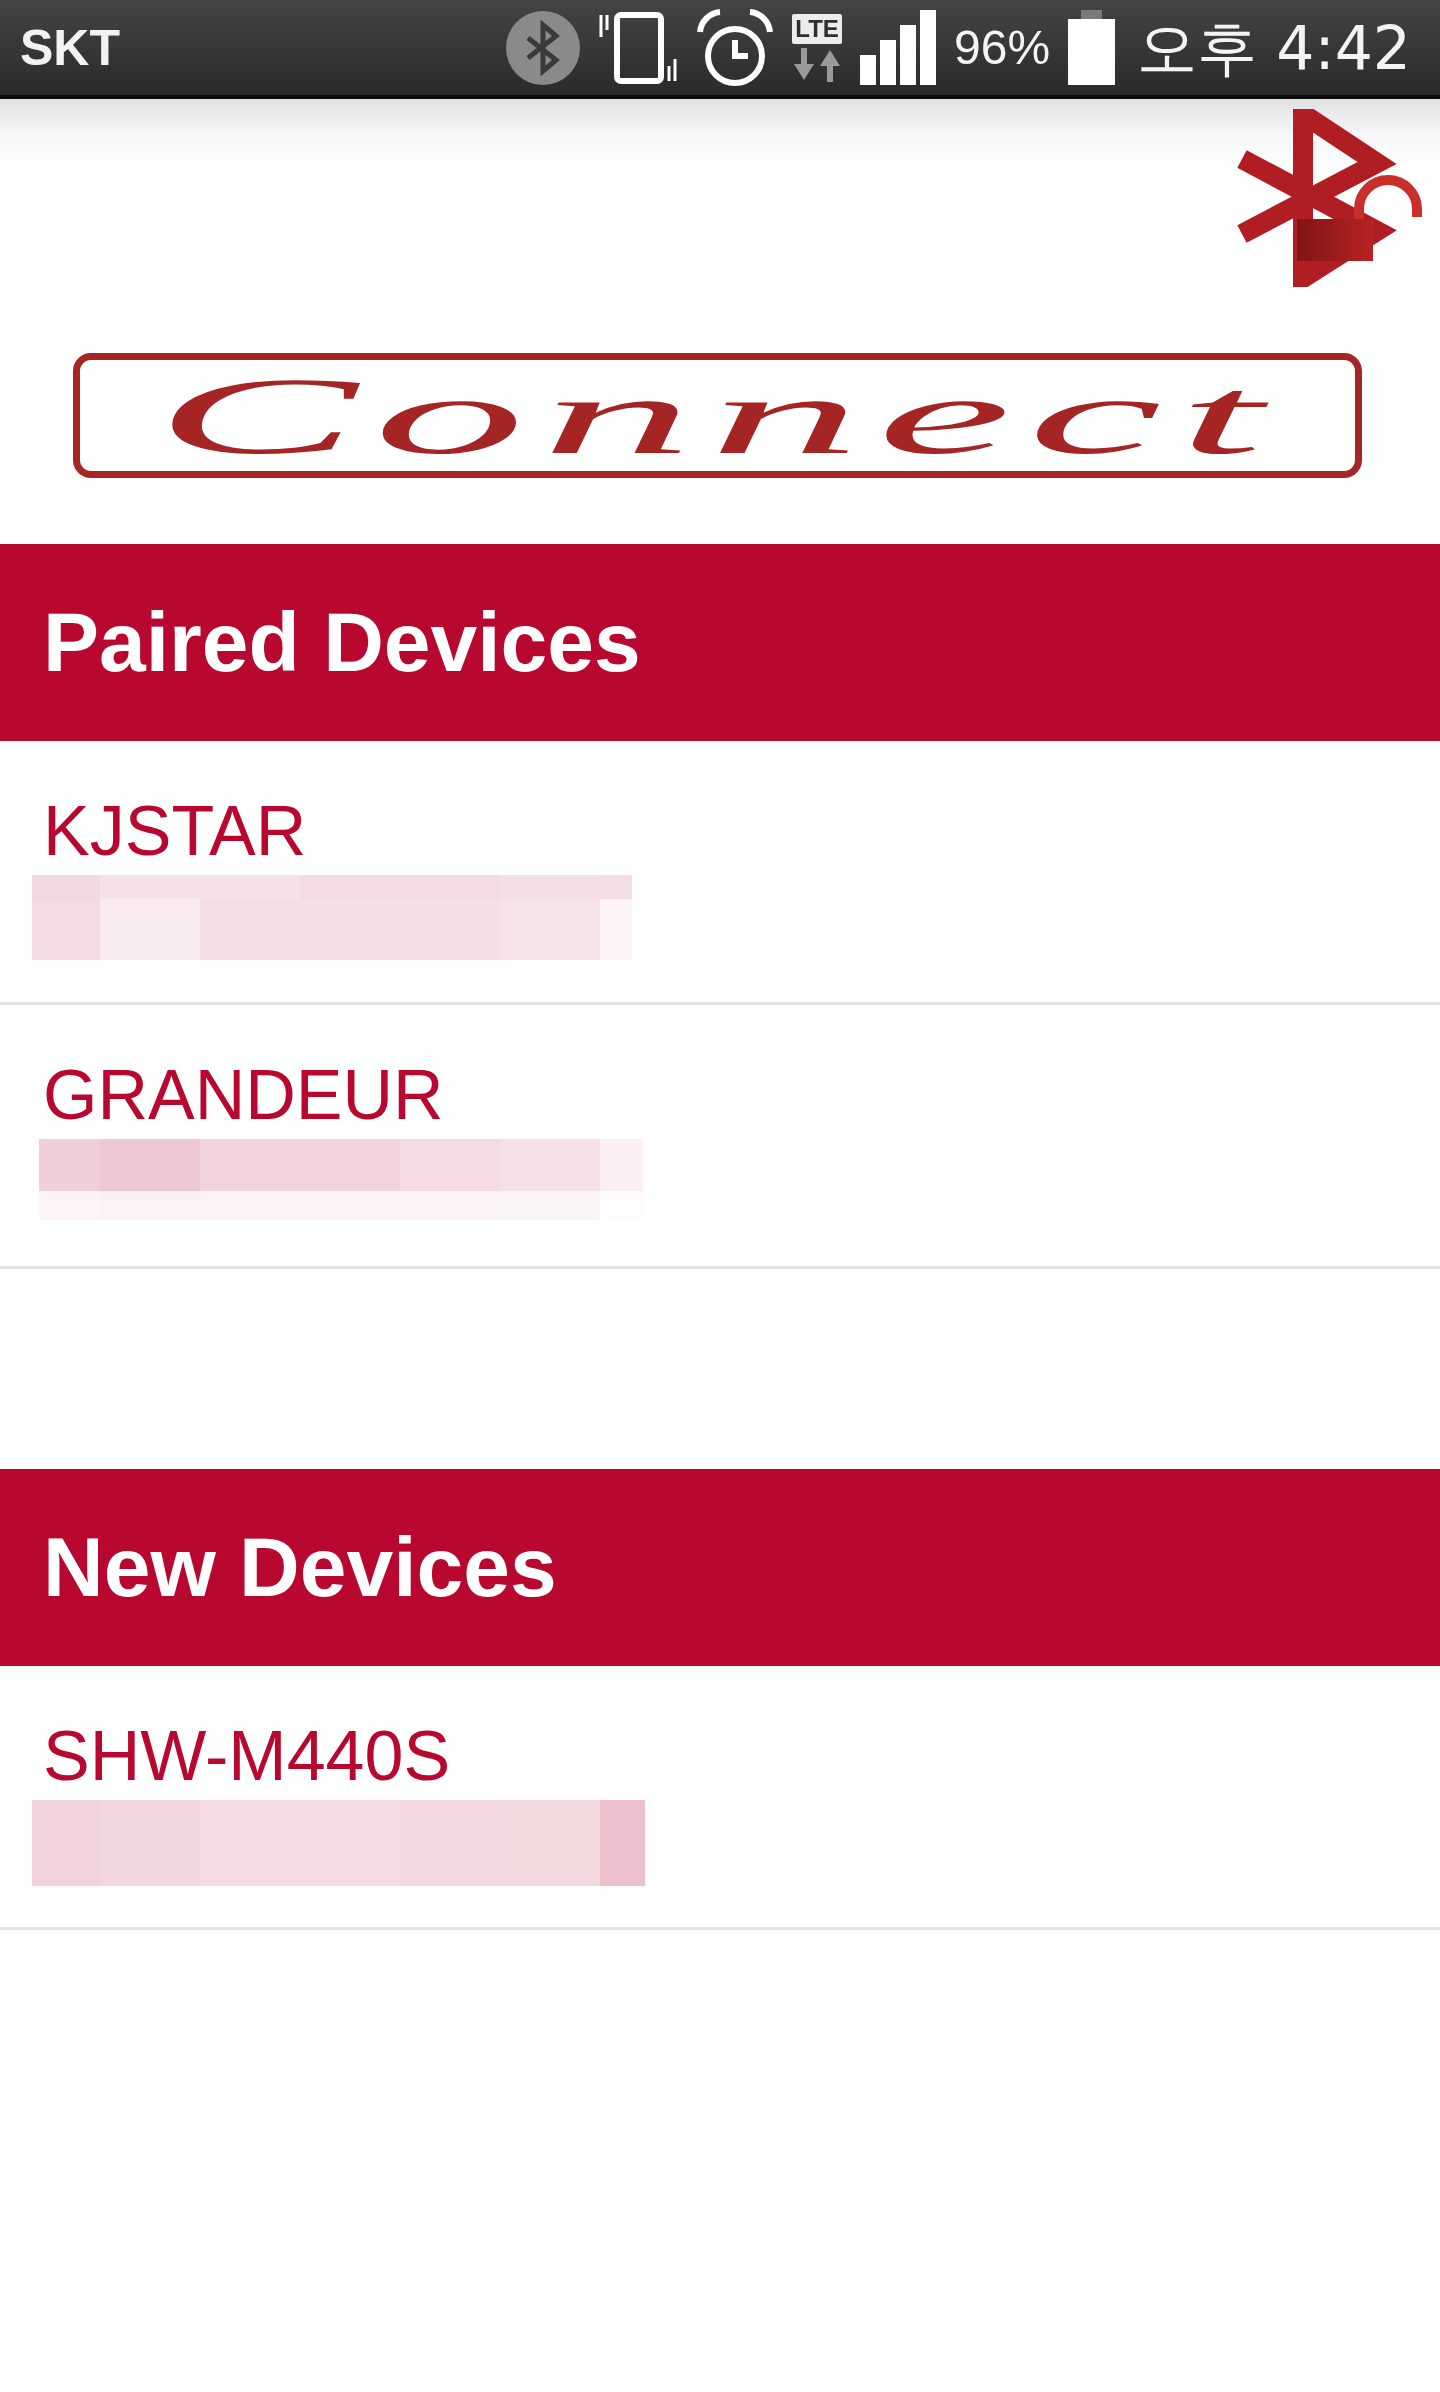 The height and width of the screenshot is (2392, 1440). Describe the element at coordinates (1092, 47) in the screenshot. I see `battery-icon` at that location.